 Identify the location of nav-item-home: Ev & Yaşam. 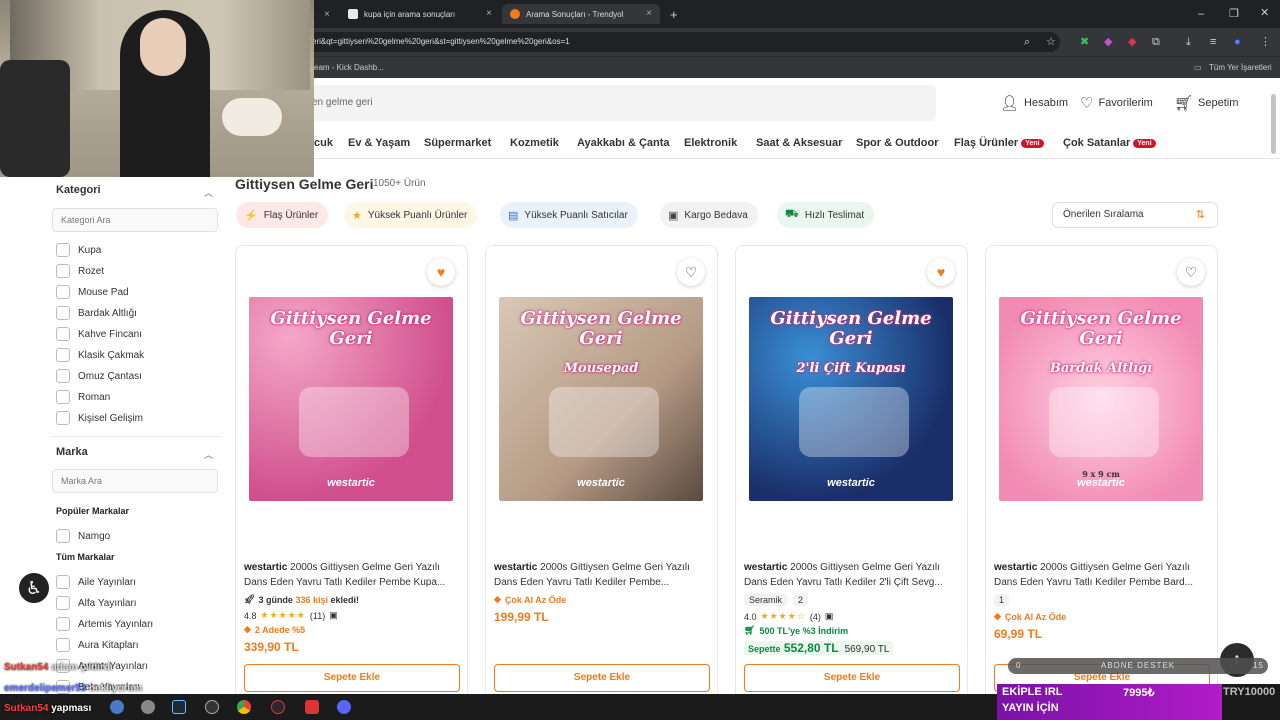
(379, 143).